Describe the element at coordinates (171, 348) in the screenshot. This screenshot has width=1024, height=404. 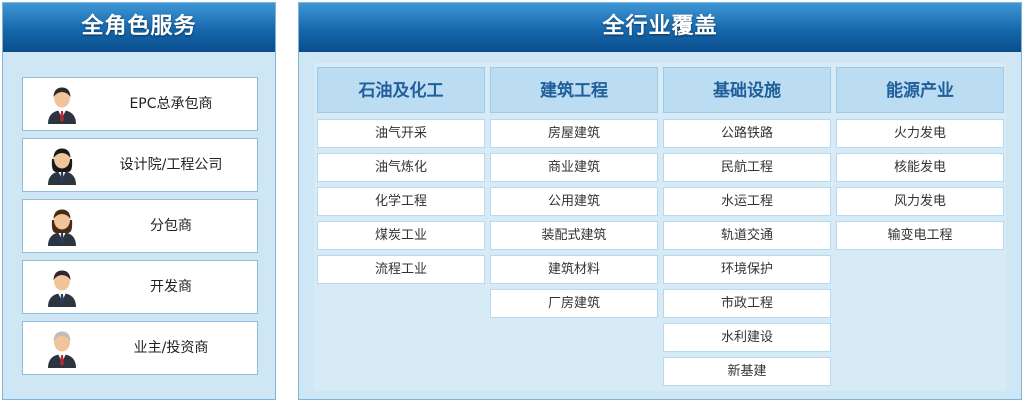
I see `role-label: 业主/投资商` at that location.